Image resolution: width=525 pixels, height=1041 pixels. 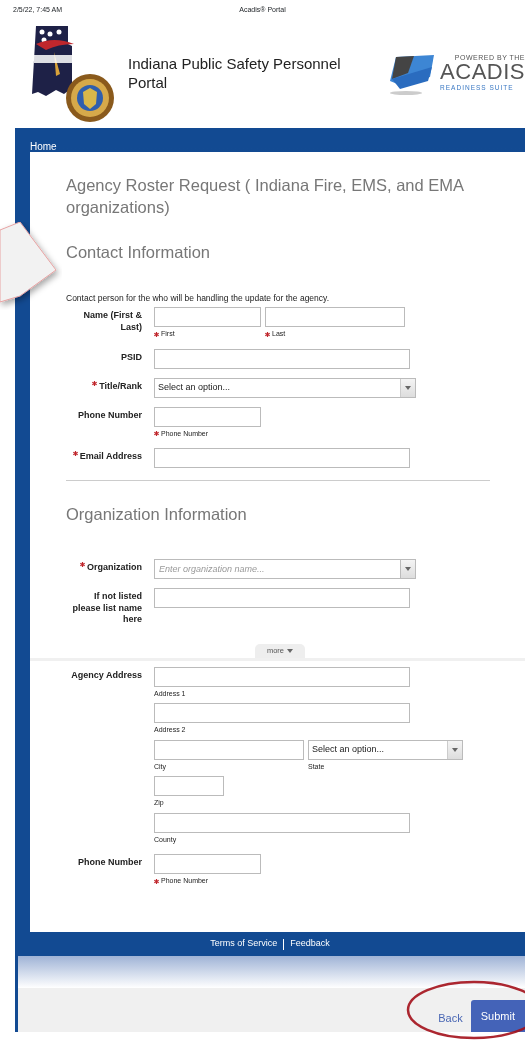 I want to click on section-description: Contact person for the who will be handling the update for the agency., so click(x=198, y=299).